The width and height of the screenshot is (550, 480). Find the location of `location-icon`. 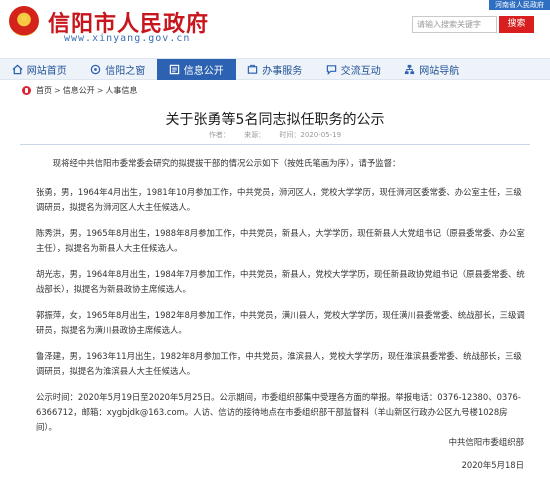

location-icon is located at coordinates (26, 90).